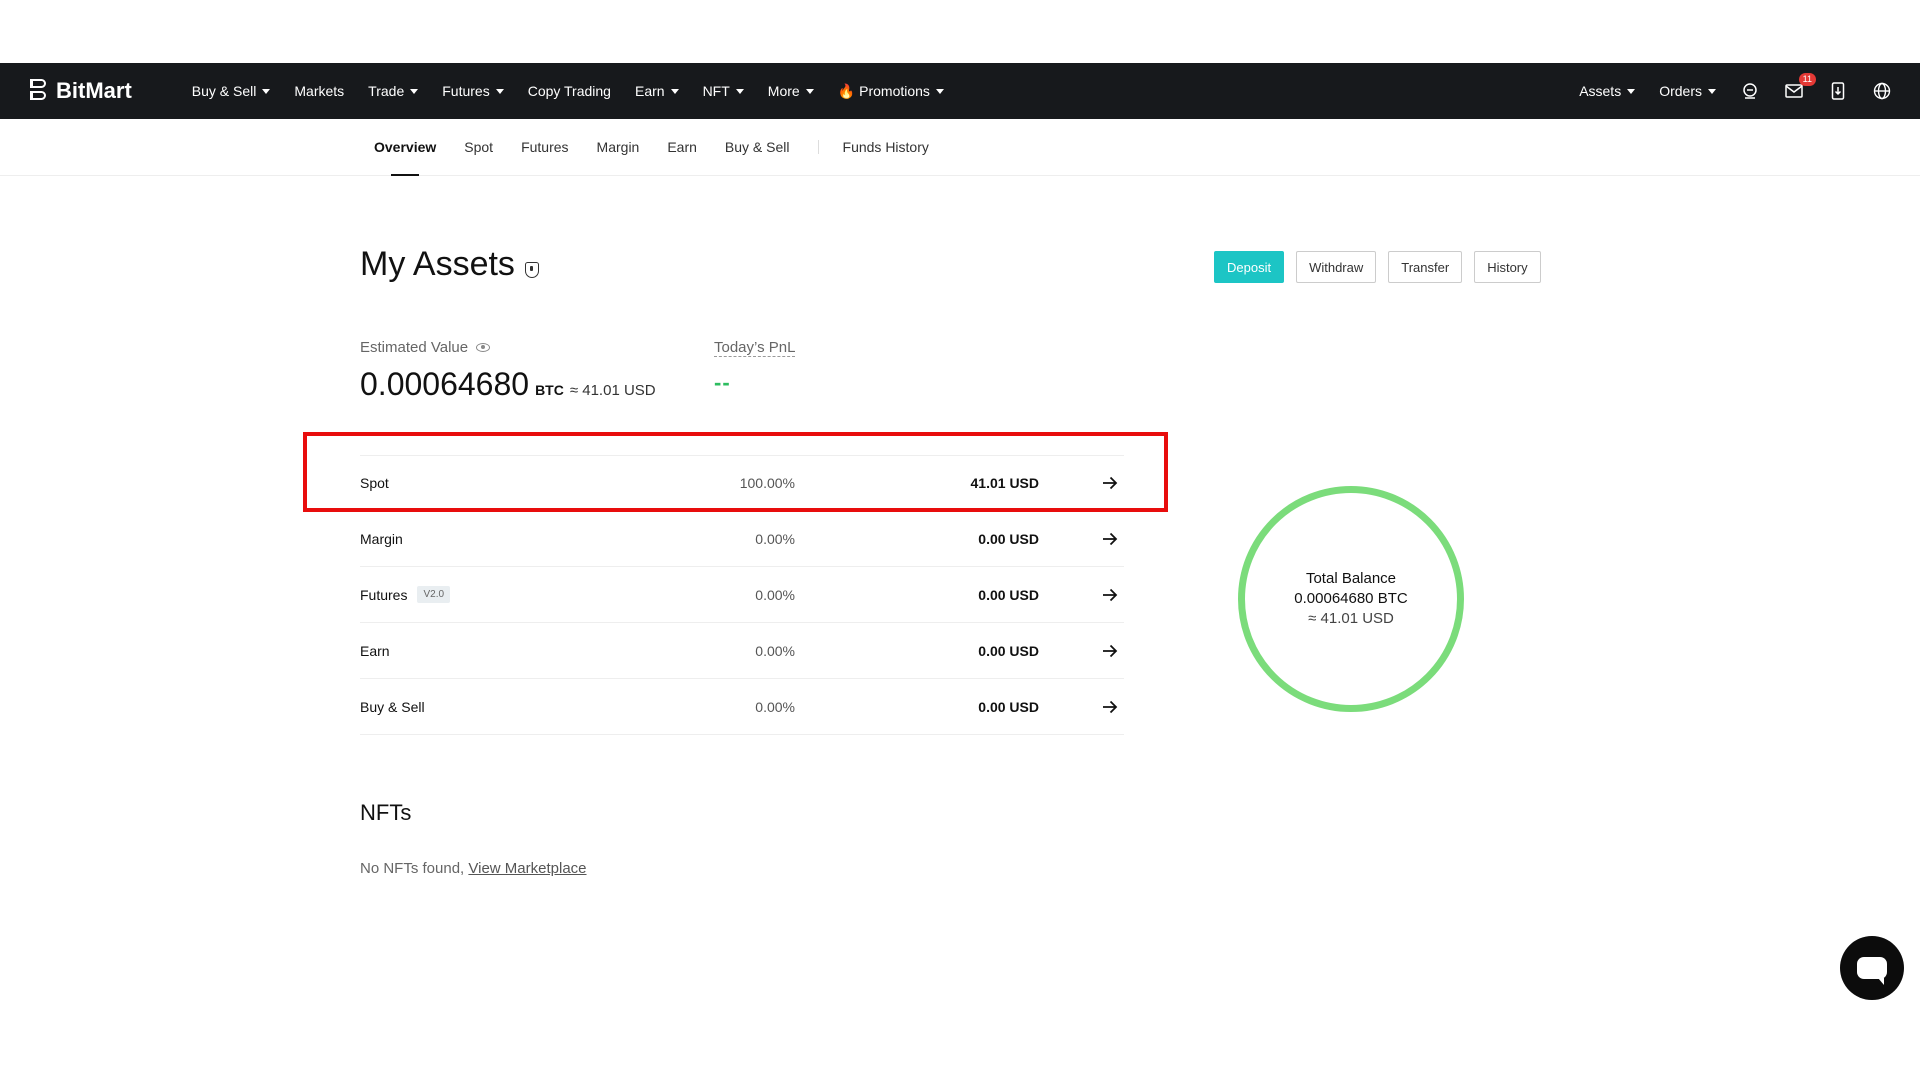 Image resolution: width=1920 pixels, height=1080 pixels. Describe the element at coordinates (1800, 87) in the screenshot. I see `mail-icon: 11` at that location.